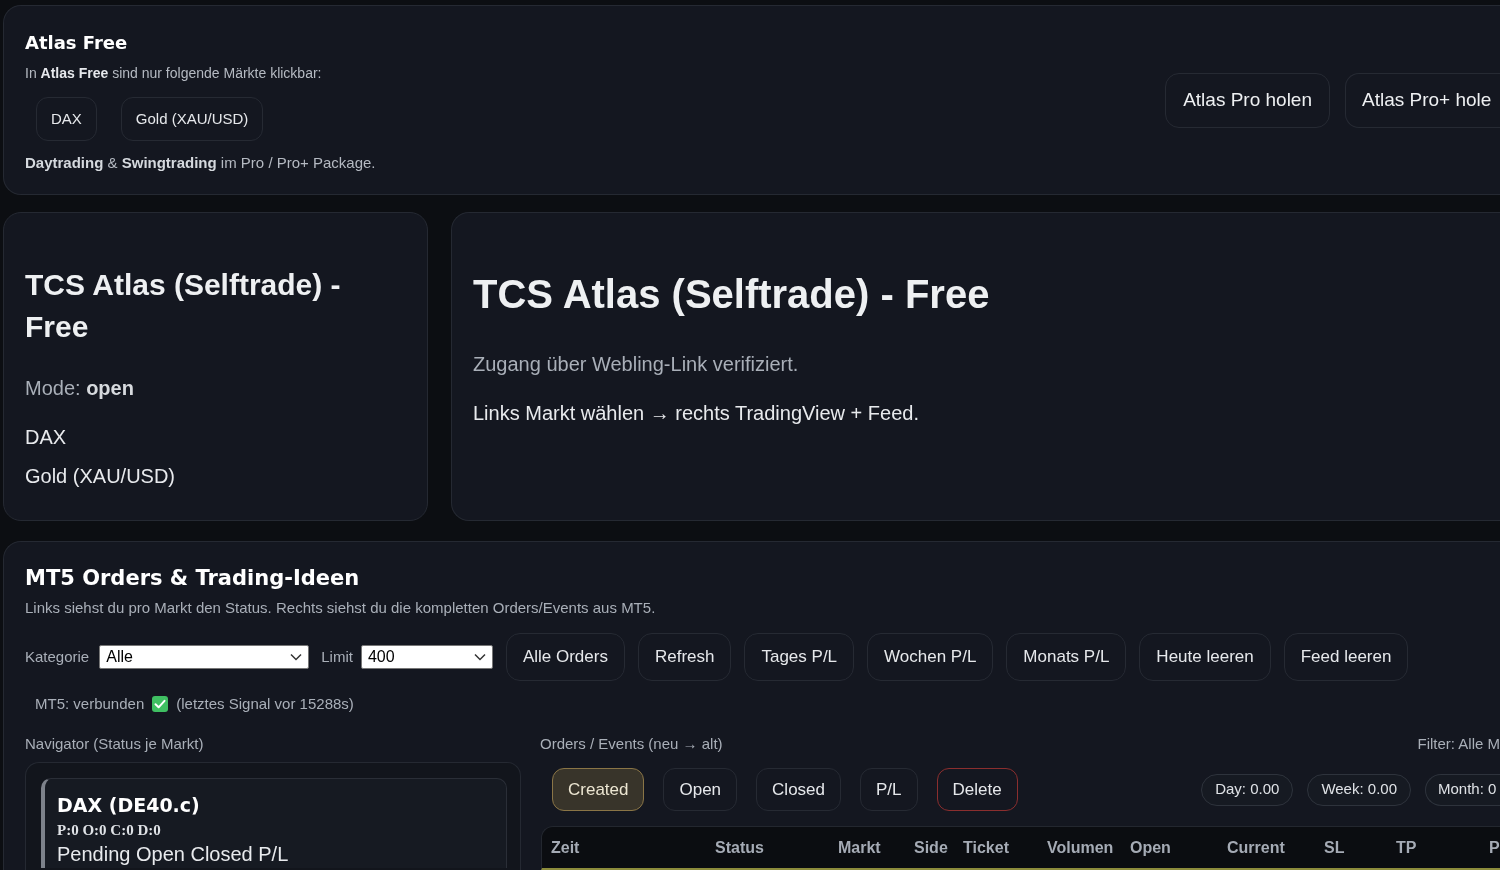  Describe the element at coordinates (631, 744) in the screenshot. I see `feed-label: Orders / Events (neu → alt)` at that location.